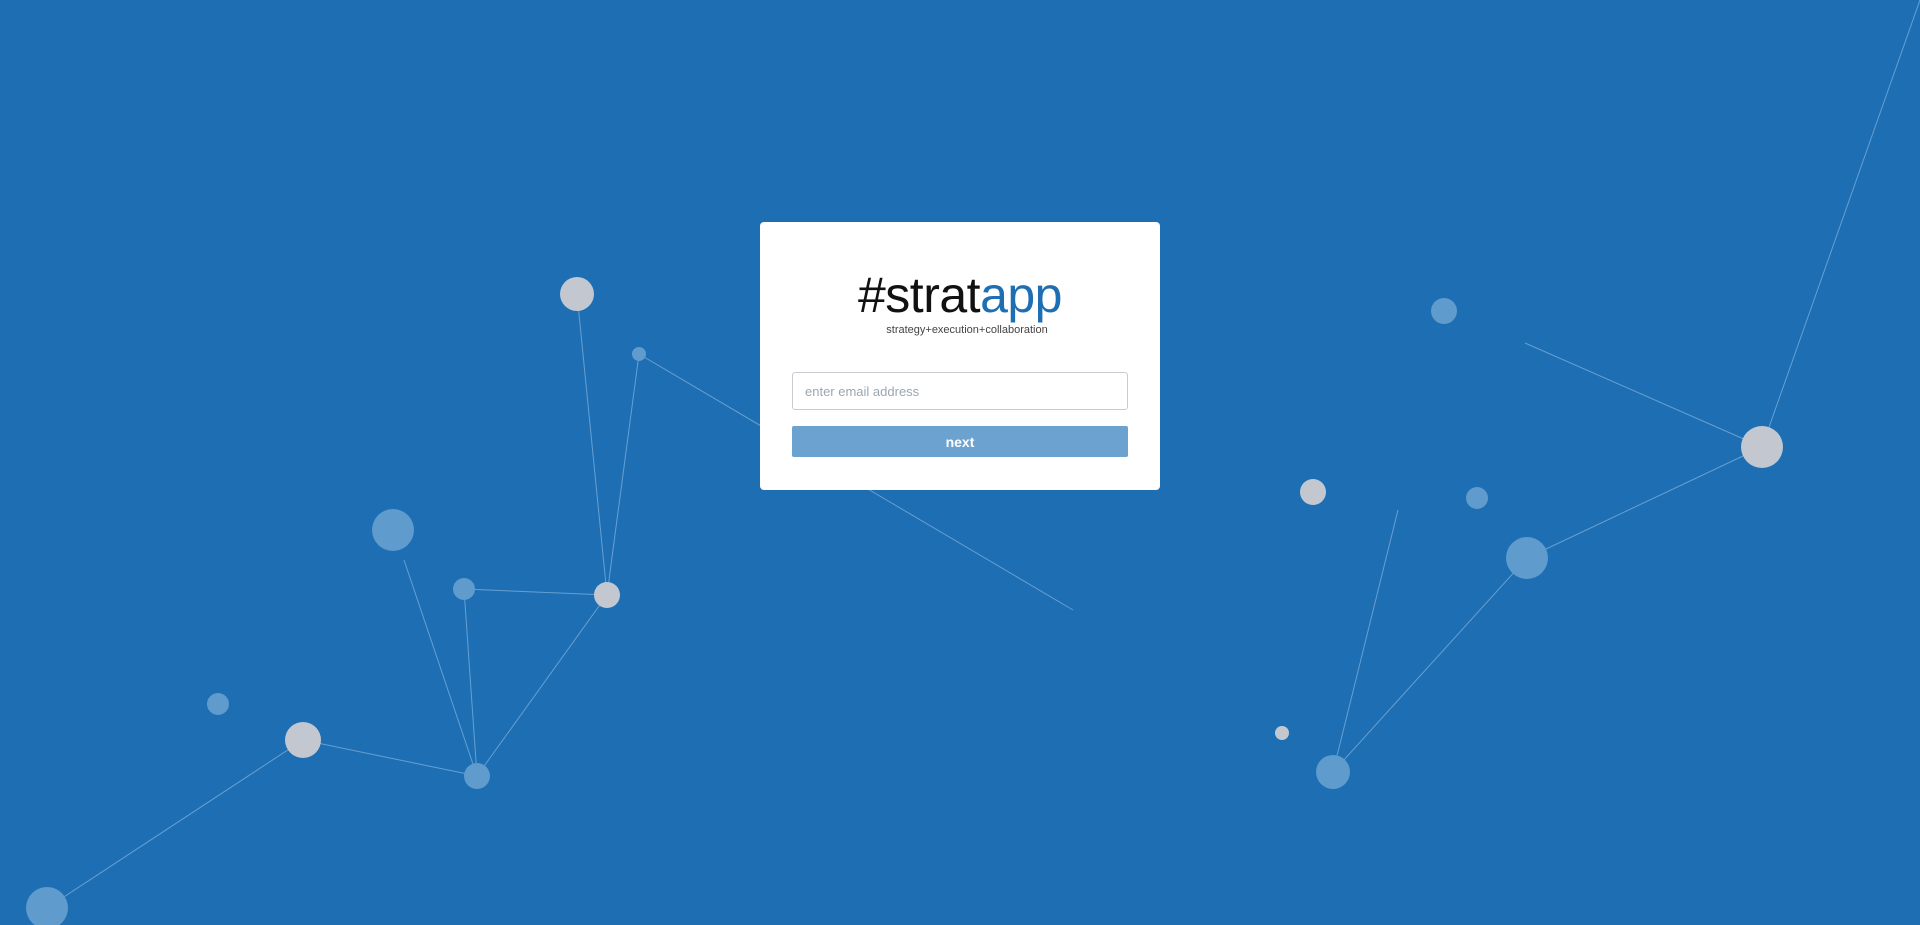  I want to click on logo-text-prefix: #strat, so click(919, 295).